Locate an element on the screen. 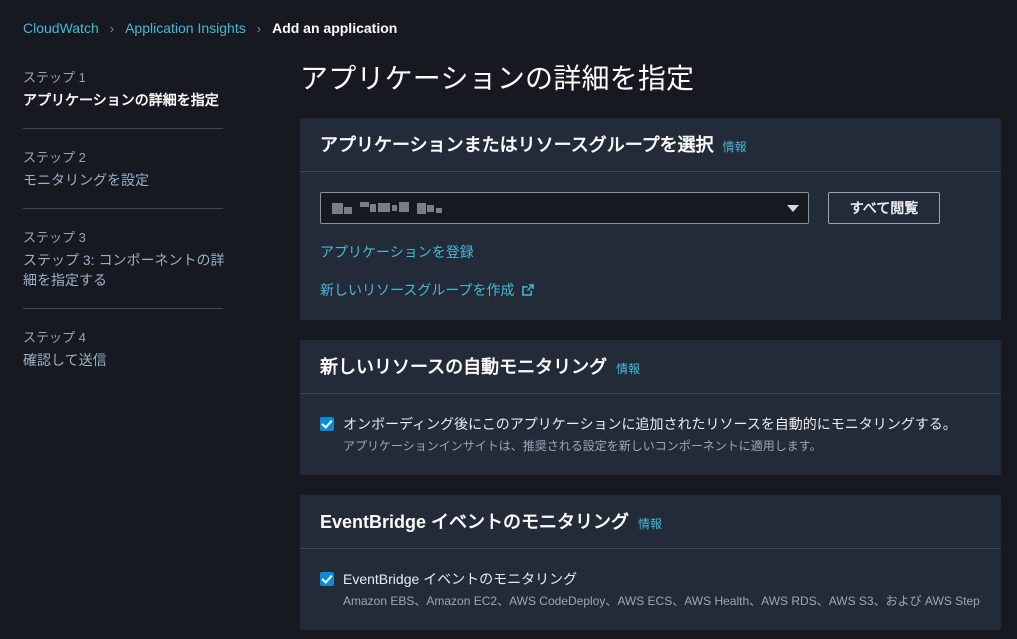 The height and width of the screenshot is (639, 1017). register-application-link-label: アプリケーションを登録 is located at coordinates (397, 252).